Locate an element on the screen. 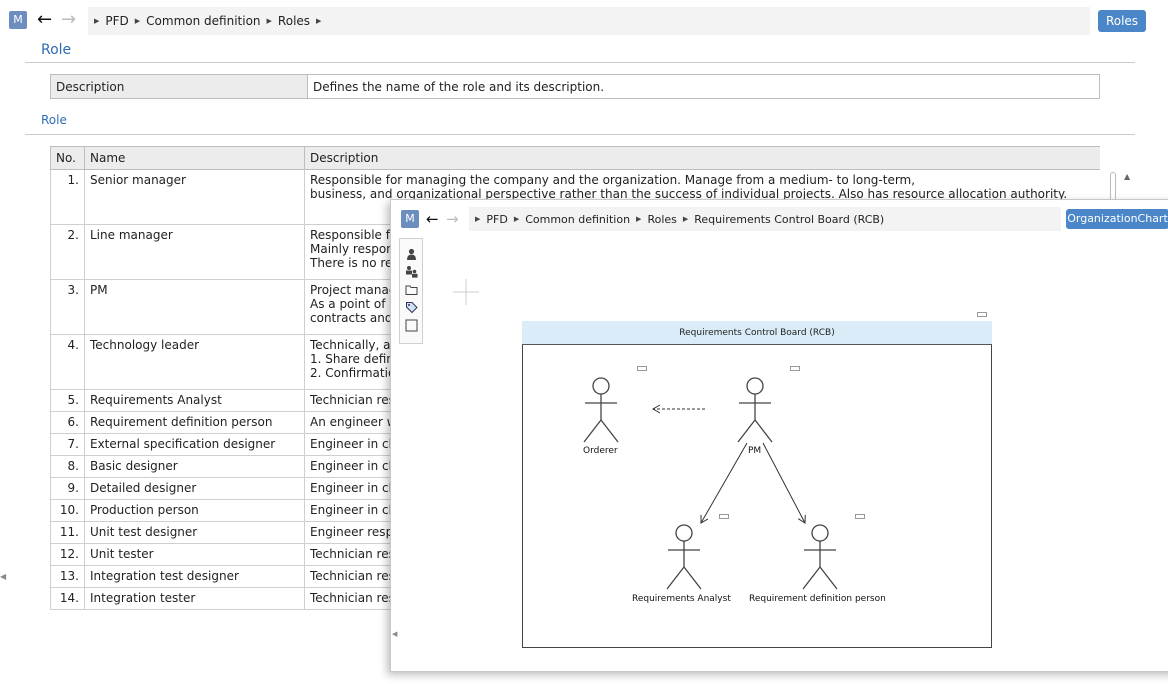 This screenshot has height=684, width=1168. row-number: 10. is located at coordinates (67, 510).